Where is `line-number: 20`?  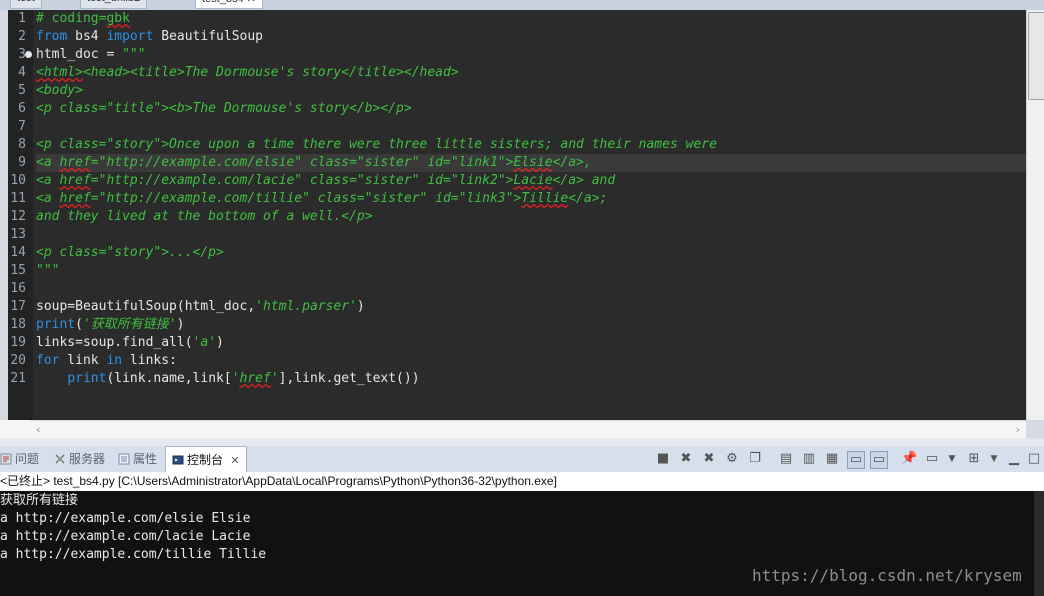 line-number: 20 is located at coordinates (18, 360).